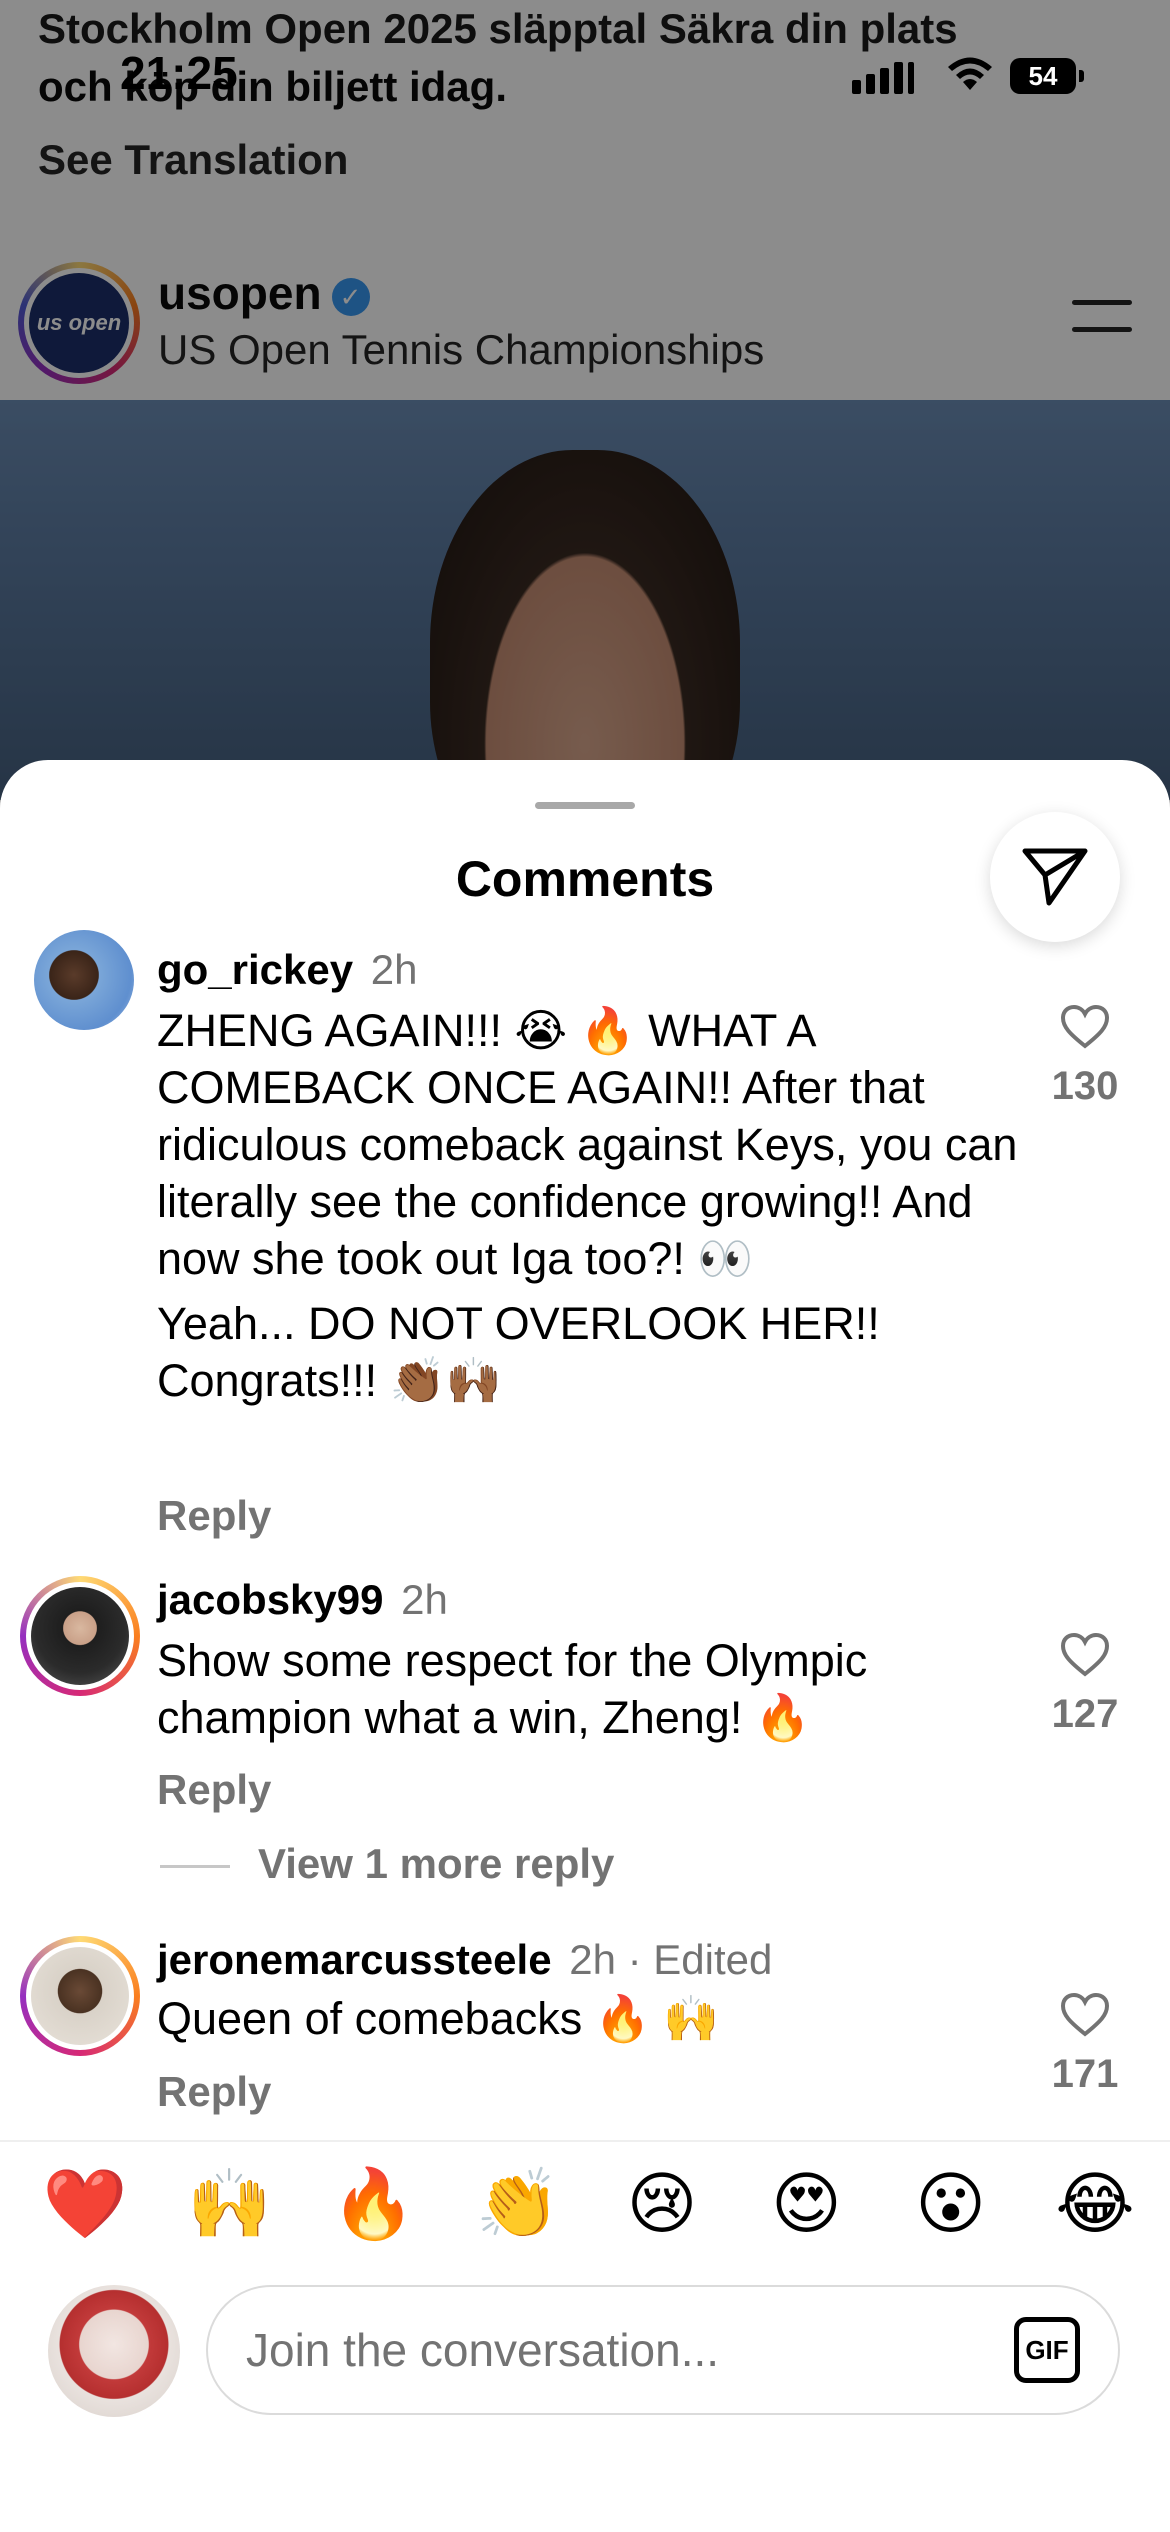 The width and height of the screenshot is (1170, 2532). What do you see at coordinates (585, 2141) in the screenshot?
I see `divider` at bounding box center [585, 2141].